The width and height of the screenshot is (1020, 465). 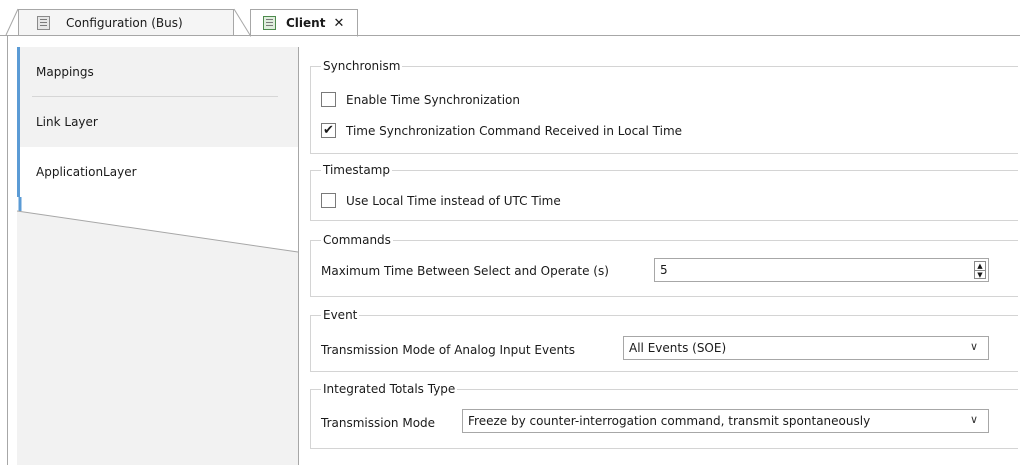 What do you see at coordinates (157, 72) in the screenshot?
I see `nav-item-mappings: Mappings` at bounding box center [157, 72].